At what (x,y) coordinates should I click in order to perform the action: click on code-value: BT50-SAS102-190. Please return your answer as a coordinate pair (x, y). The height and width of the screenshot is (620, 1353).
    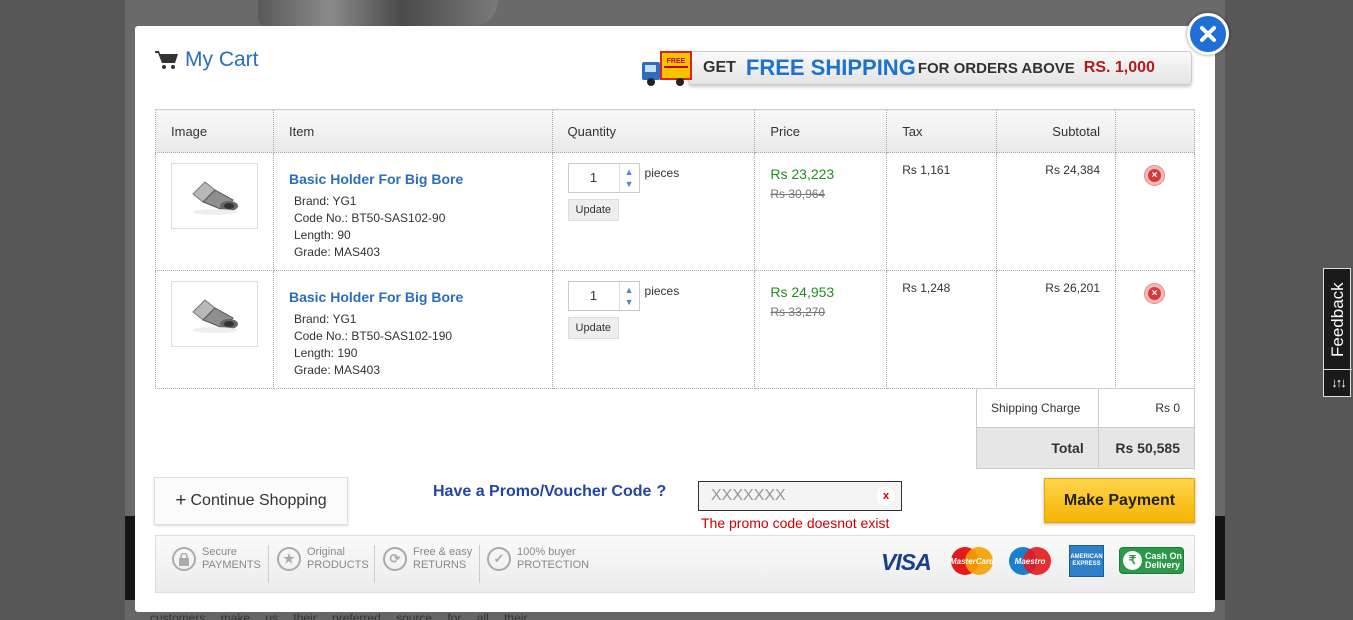
    Looking at the image, I should click on (402, 336).